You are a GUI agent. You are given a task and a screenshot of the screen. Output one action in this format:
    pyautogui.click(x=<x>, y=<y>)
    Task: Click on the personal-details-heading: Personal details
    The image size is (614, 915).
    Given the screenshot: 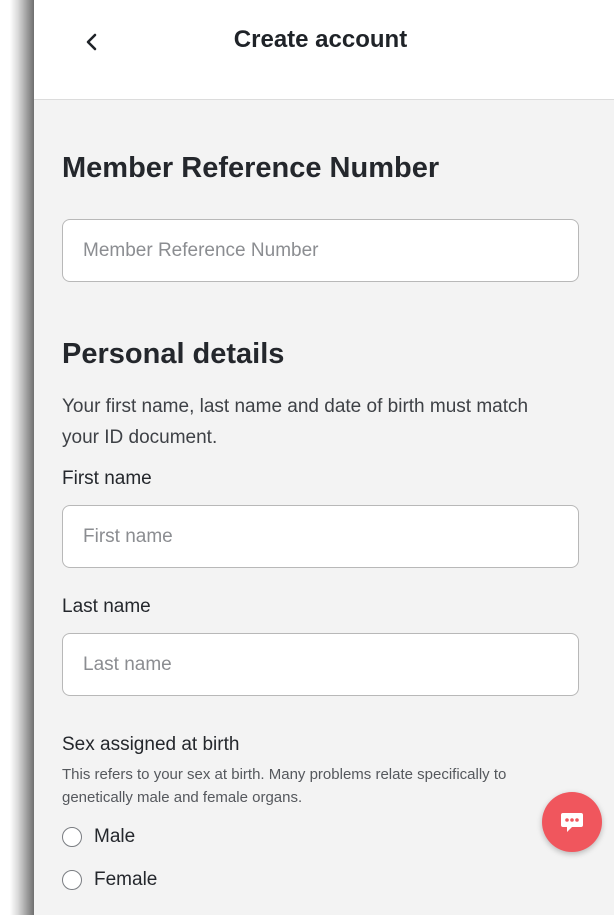 What is the action you would take?
    pyautogui.click(x=173, y=354)
    